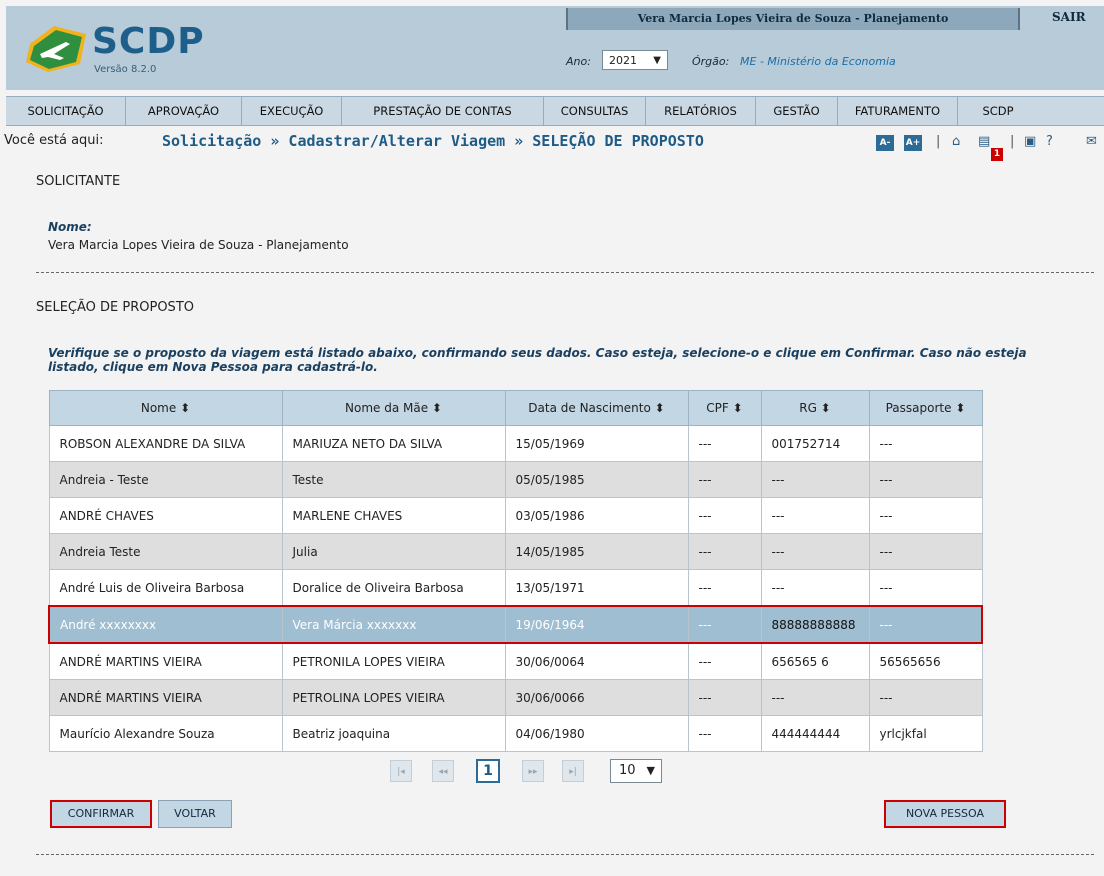 The height and width of the screenshot is (876, 1104). I want to click on column-header-rg: RG ⬍, so click(815, 408).